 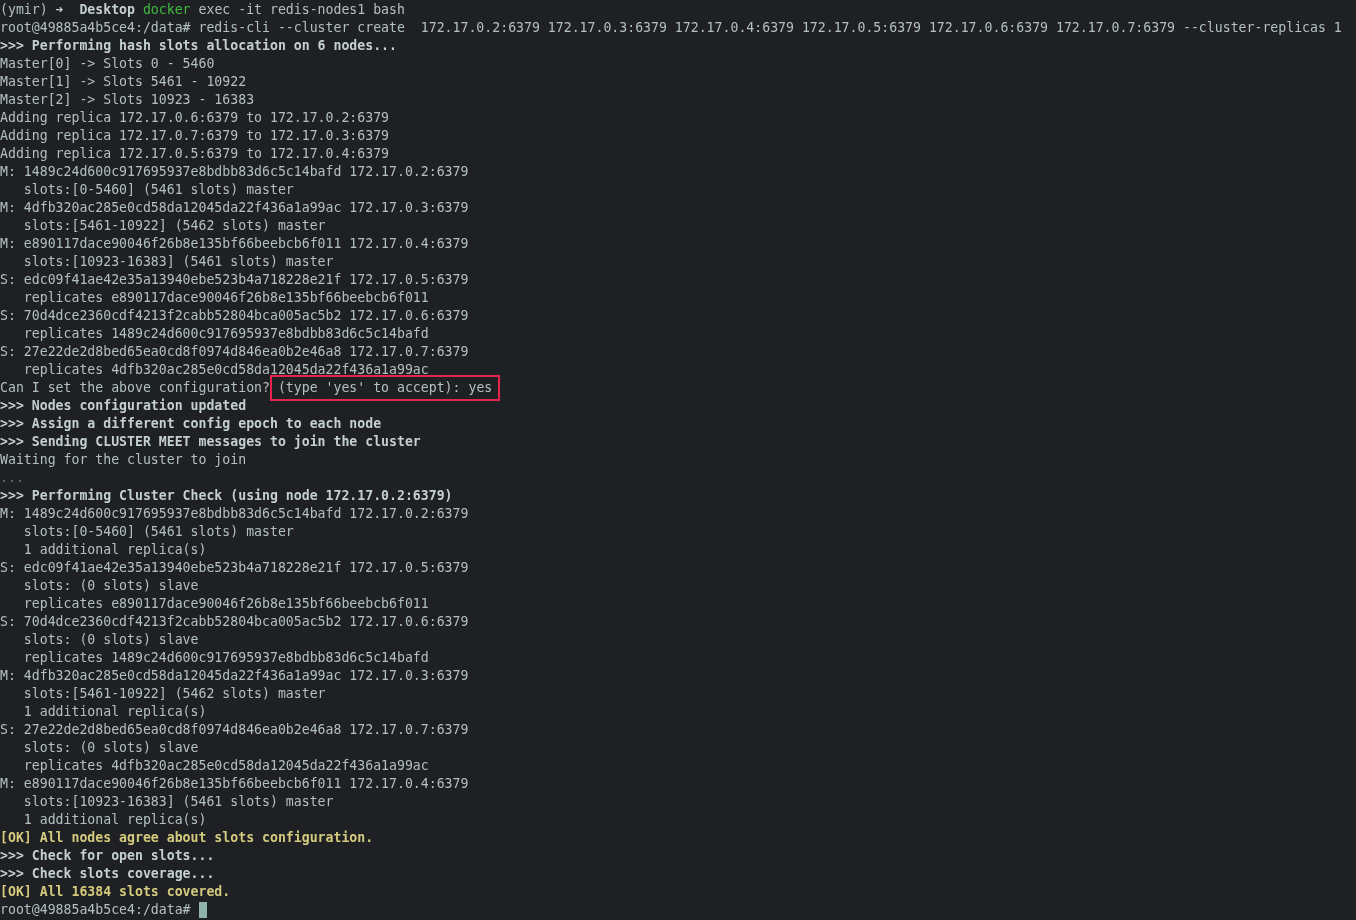 I want to click on terminal-text: Can I set the above configuration?, so click(x=135, y=388).